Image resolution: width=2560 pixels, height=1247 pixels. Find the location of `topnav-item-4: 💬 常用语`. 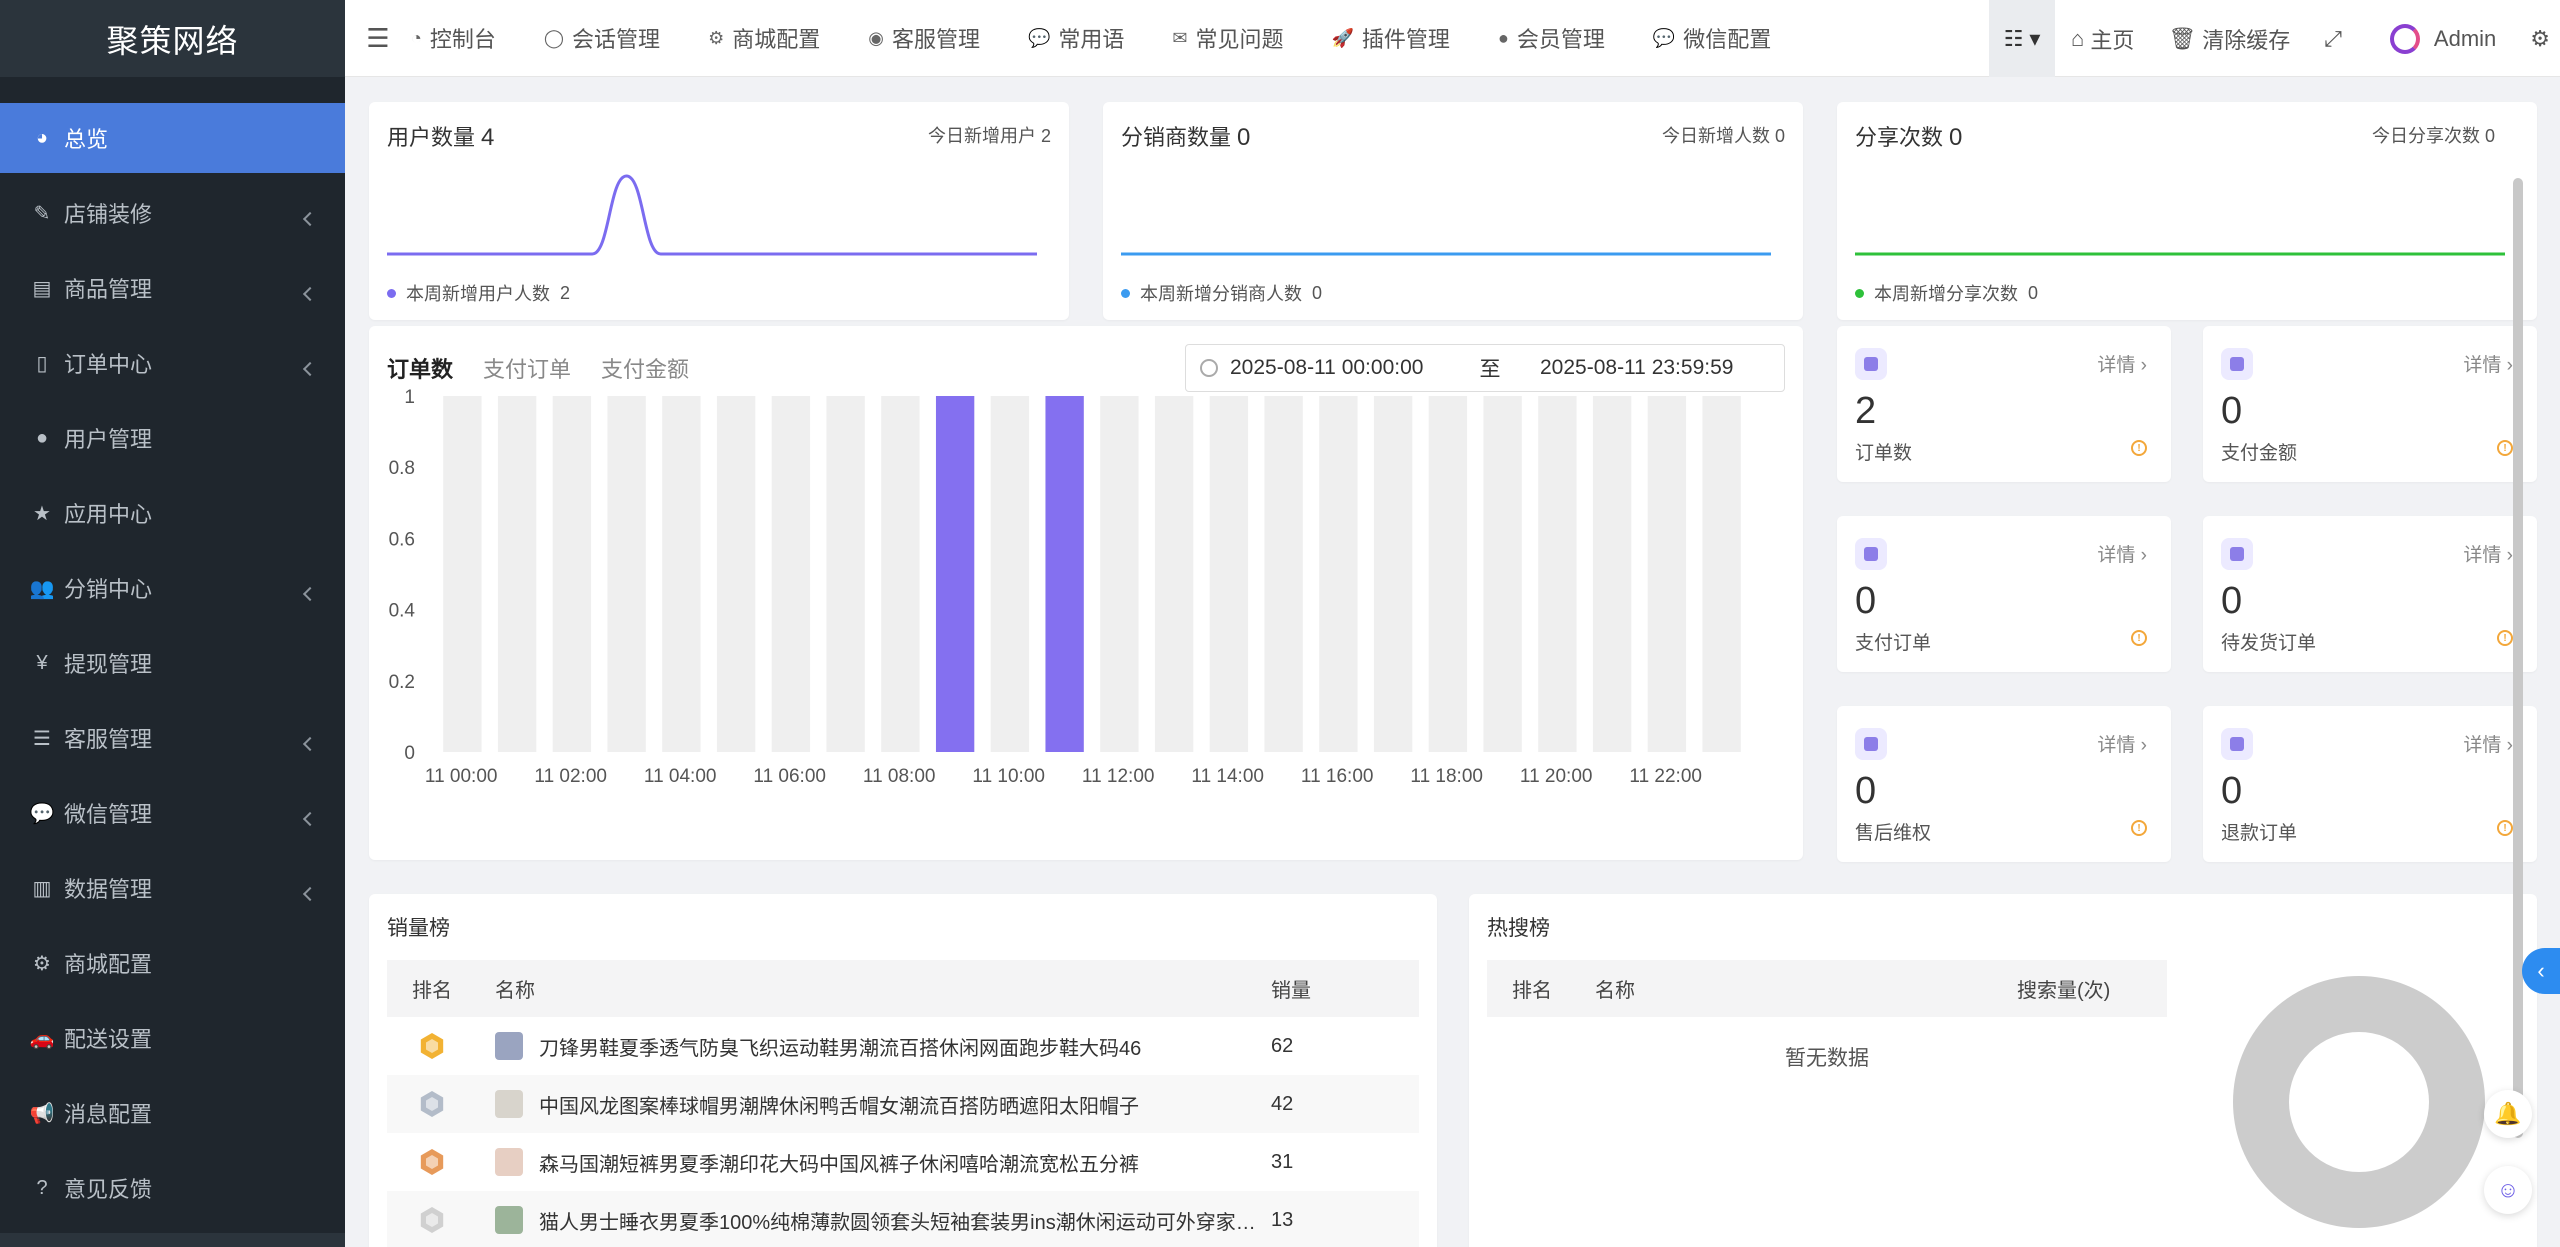

topnav-item-4: 💬 常用语 is located at coordinates (1076, 38).